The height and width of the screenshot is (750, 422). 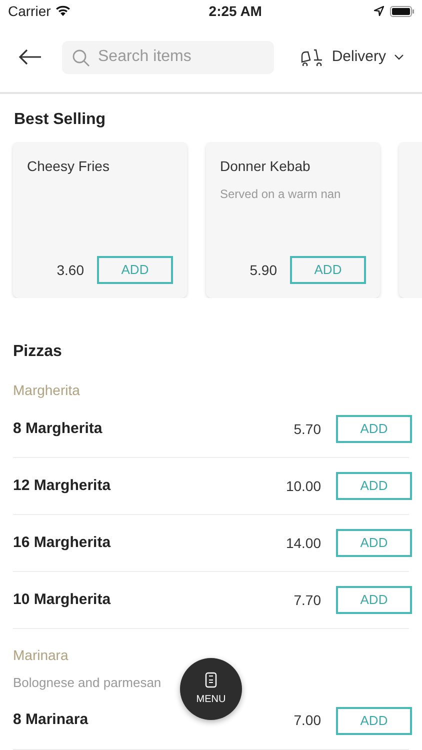 I want to click on price-text: 7.70, so click(x=307, y=600).